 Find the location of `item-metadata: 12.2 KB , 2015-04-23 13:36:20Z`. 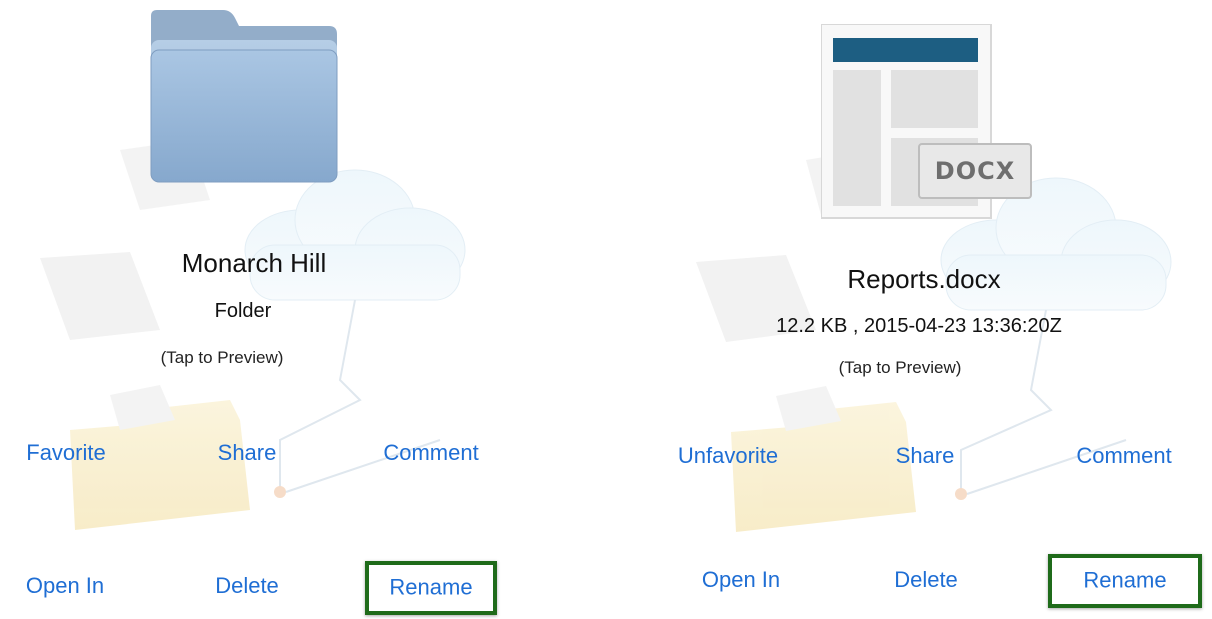

item-metadata: 12.2 KB , 2015-04-23 13:36:20Z is located at coordinates (919, 326).